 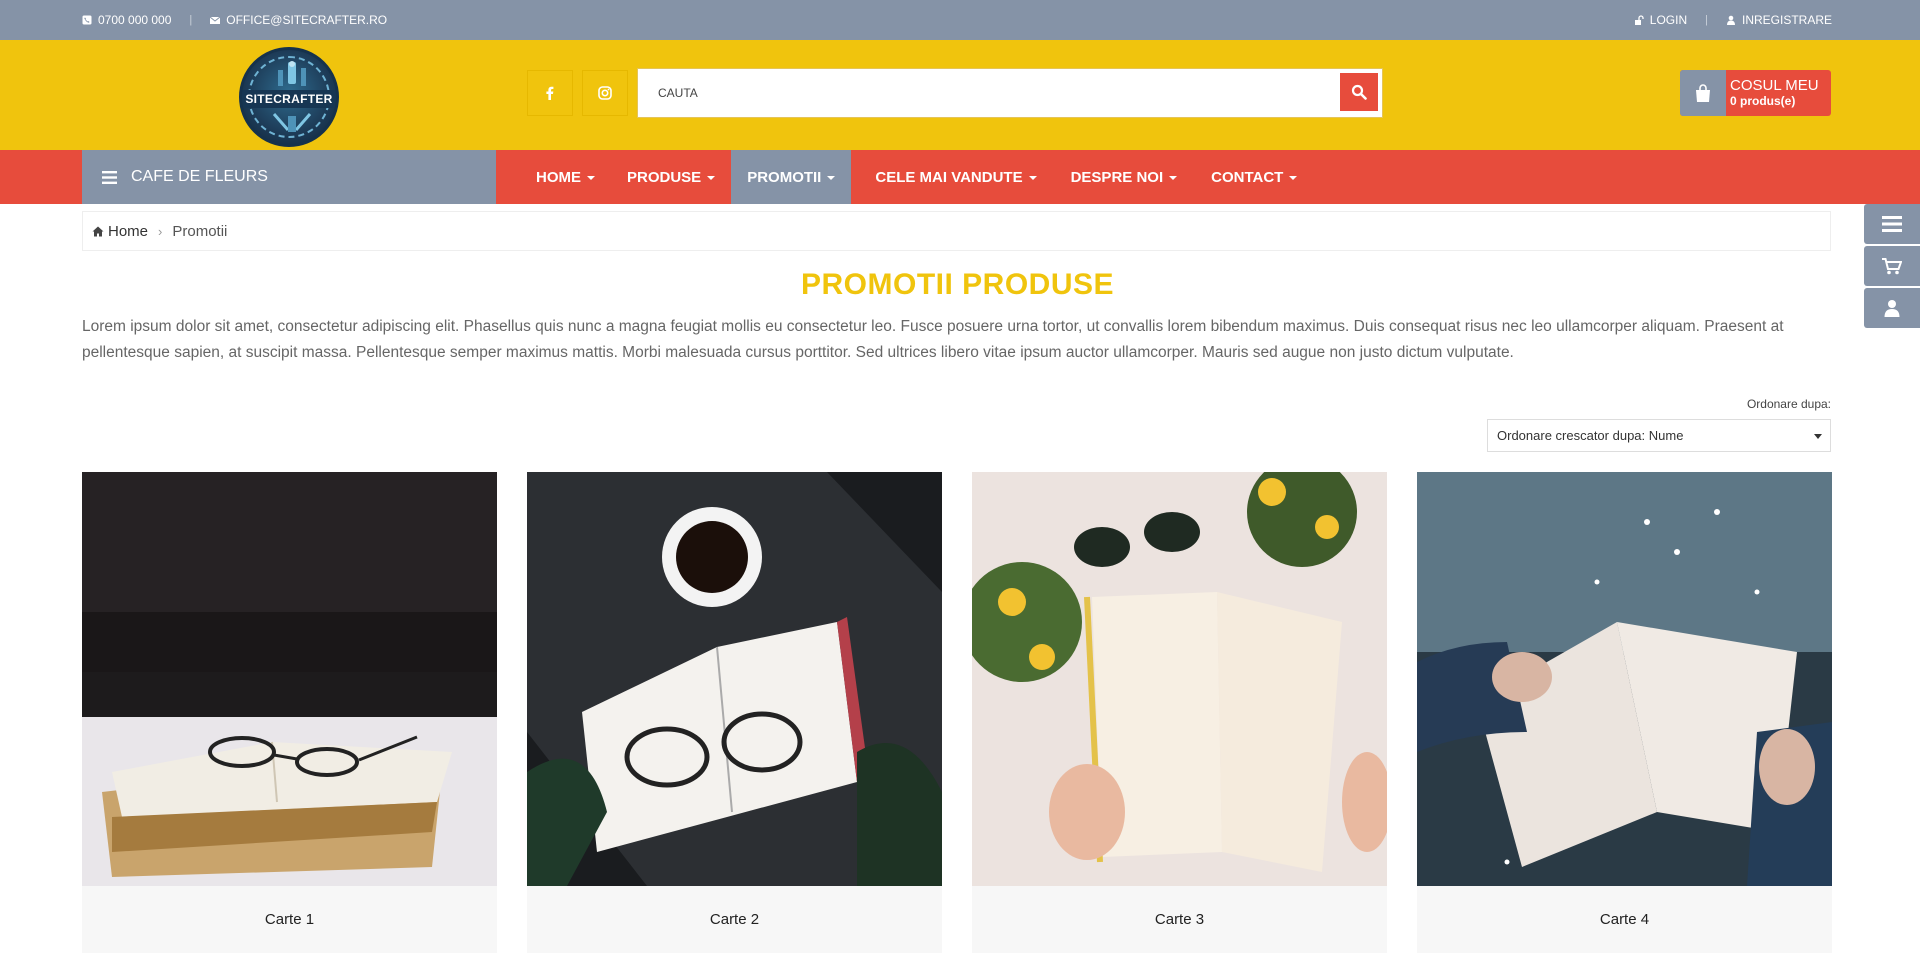 I want to click on logo-text: SITECRAFTER, so click(x=289, y=99).